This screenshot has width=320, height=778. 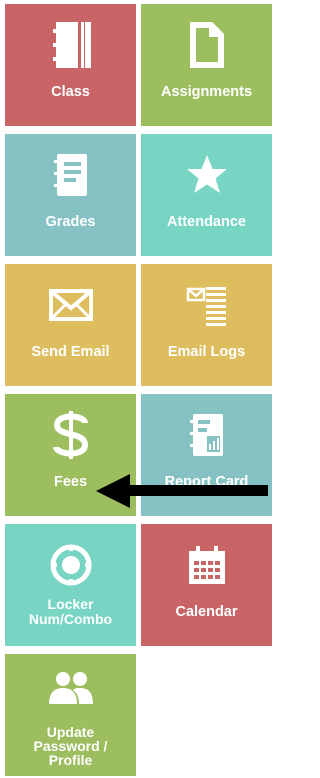 I want to click on envelope-icon, so click(x=70, y=305).